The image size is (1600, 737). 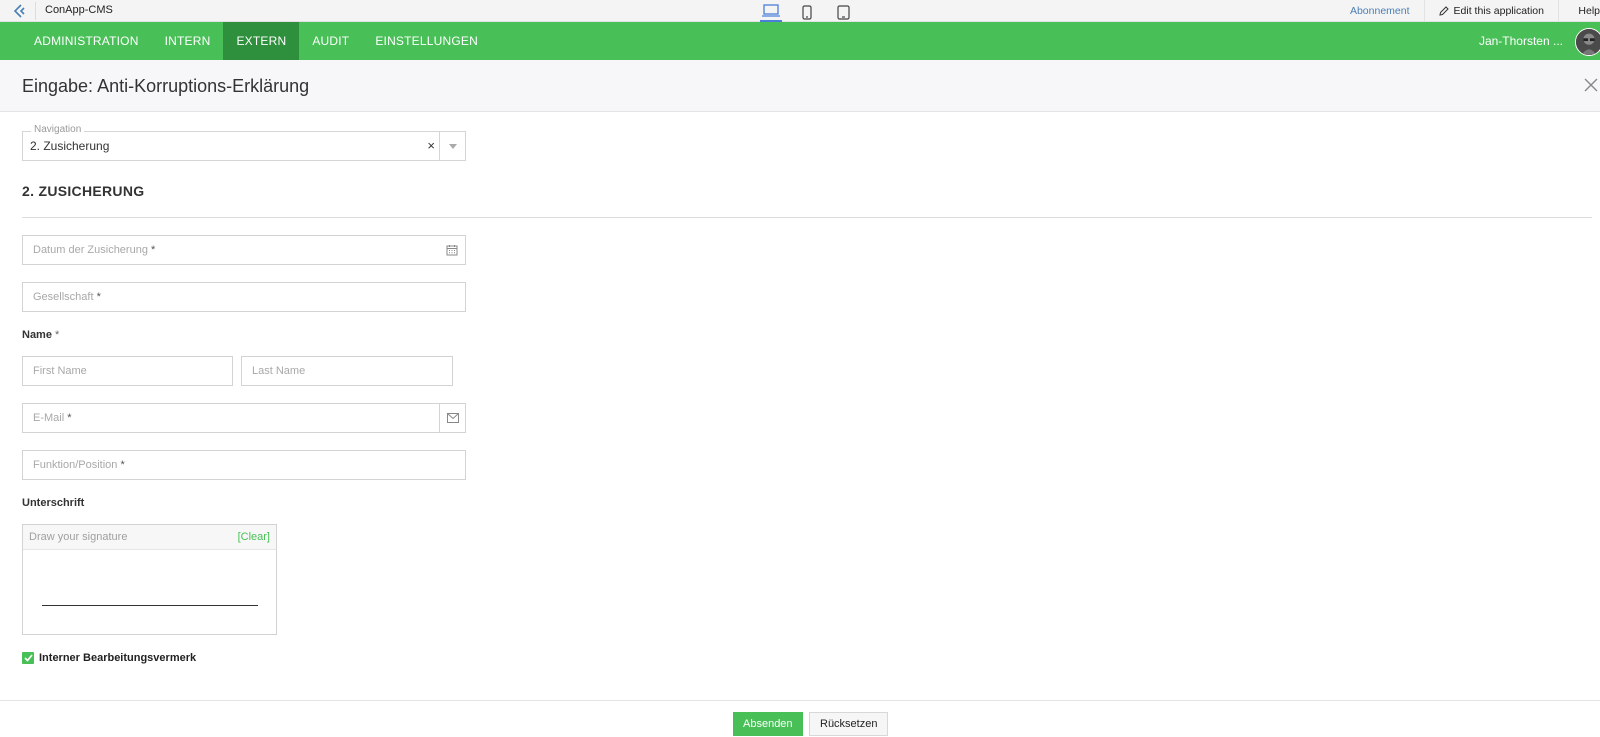 I want to click on position-field-placeholder: Funktion/Position *, so click(x=79, y=465).